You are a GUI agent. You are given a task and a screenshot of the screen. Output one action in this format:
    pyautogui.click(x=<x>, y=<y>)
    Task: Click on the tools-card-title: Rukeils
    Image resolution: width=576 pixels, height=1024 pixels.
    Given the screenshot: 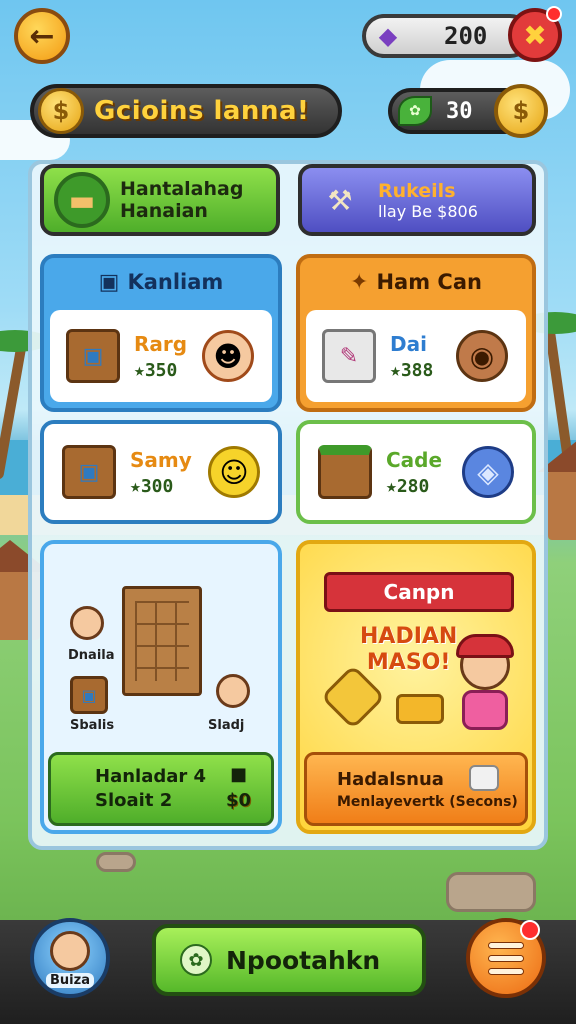 What is the action you would take?
    pyautogui.click(x=417, y=190)
    